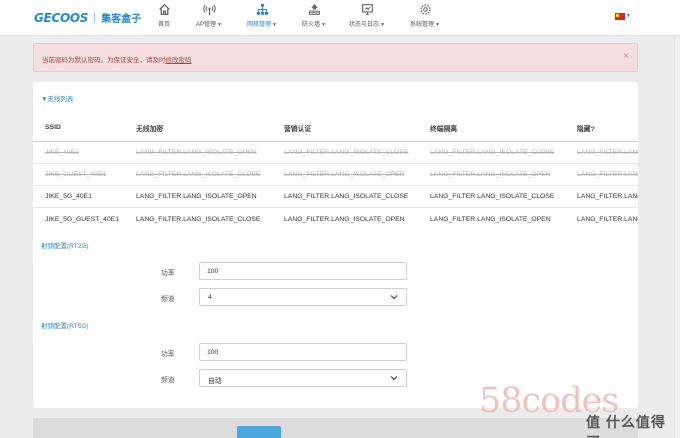 The width and height of the screenshot is (680, 438). I want to click on alert-message: 当前密码为默认密码。为保证安全，请及时修改密码, so click(117, 59).